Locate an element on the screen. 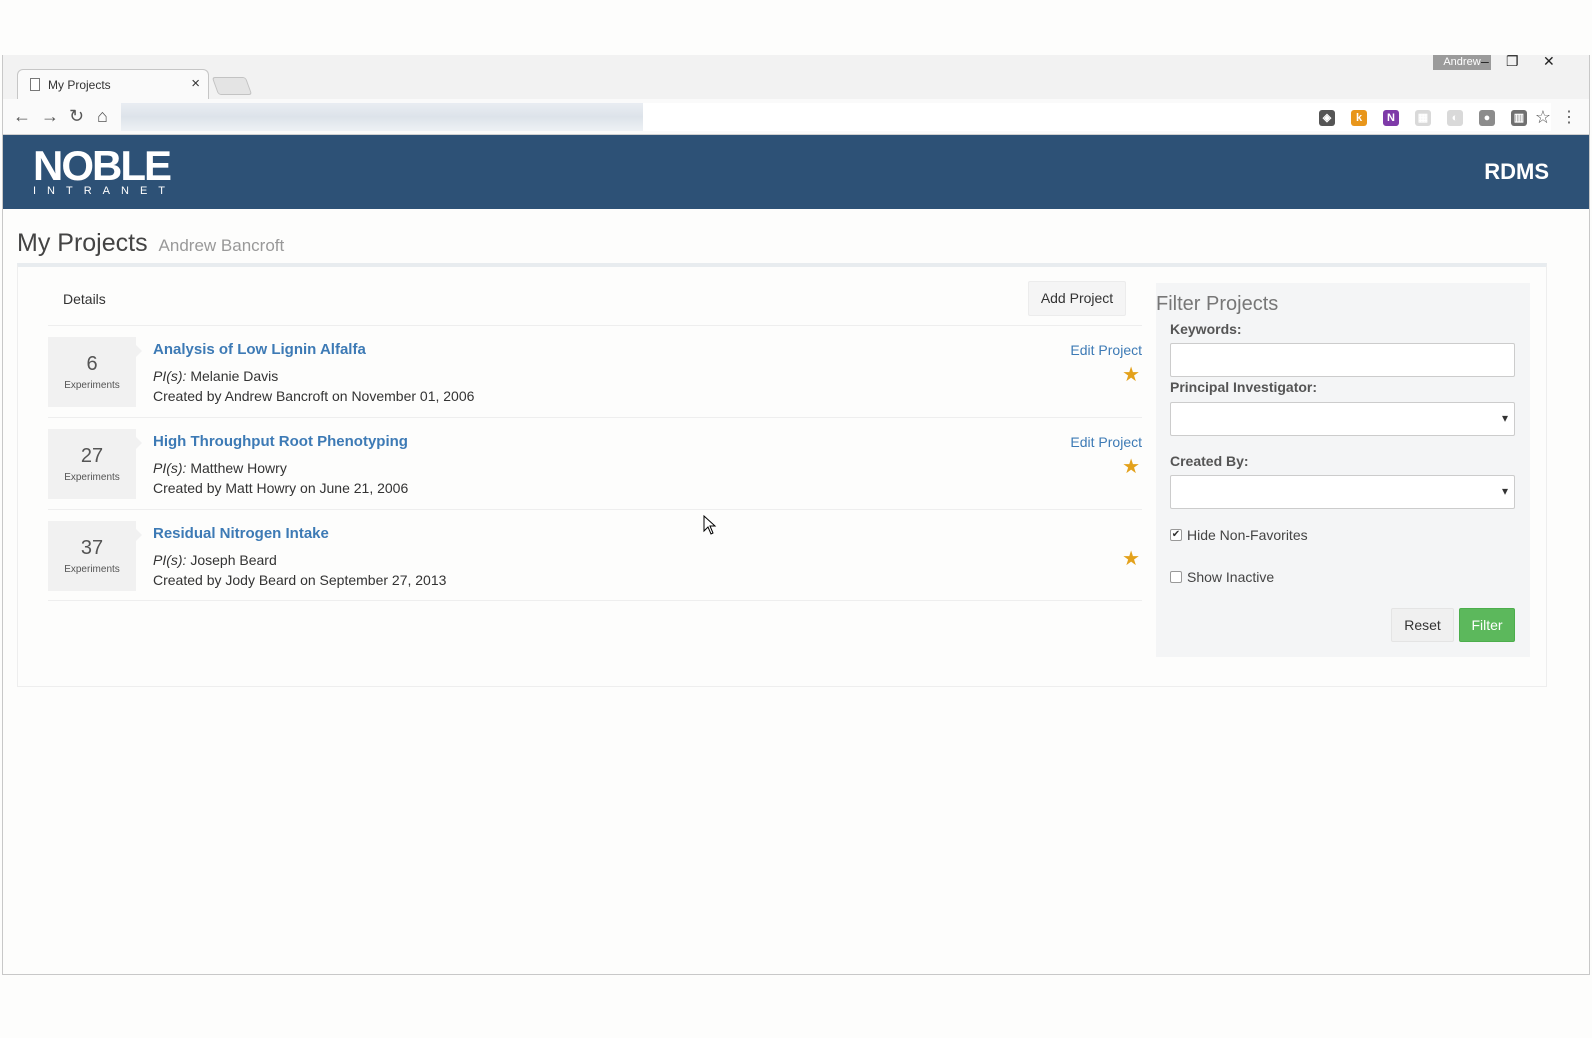 Image resolution: width=1592 pixels, height=1038 pixels. pi-select is located at coordinates (1342, 419).